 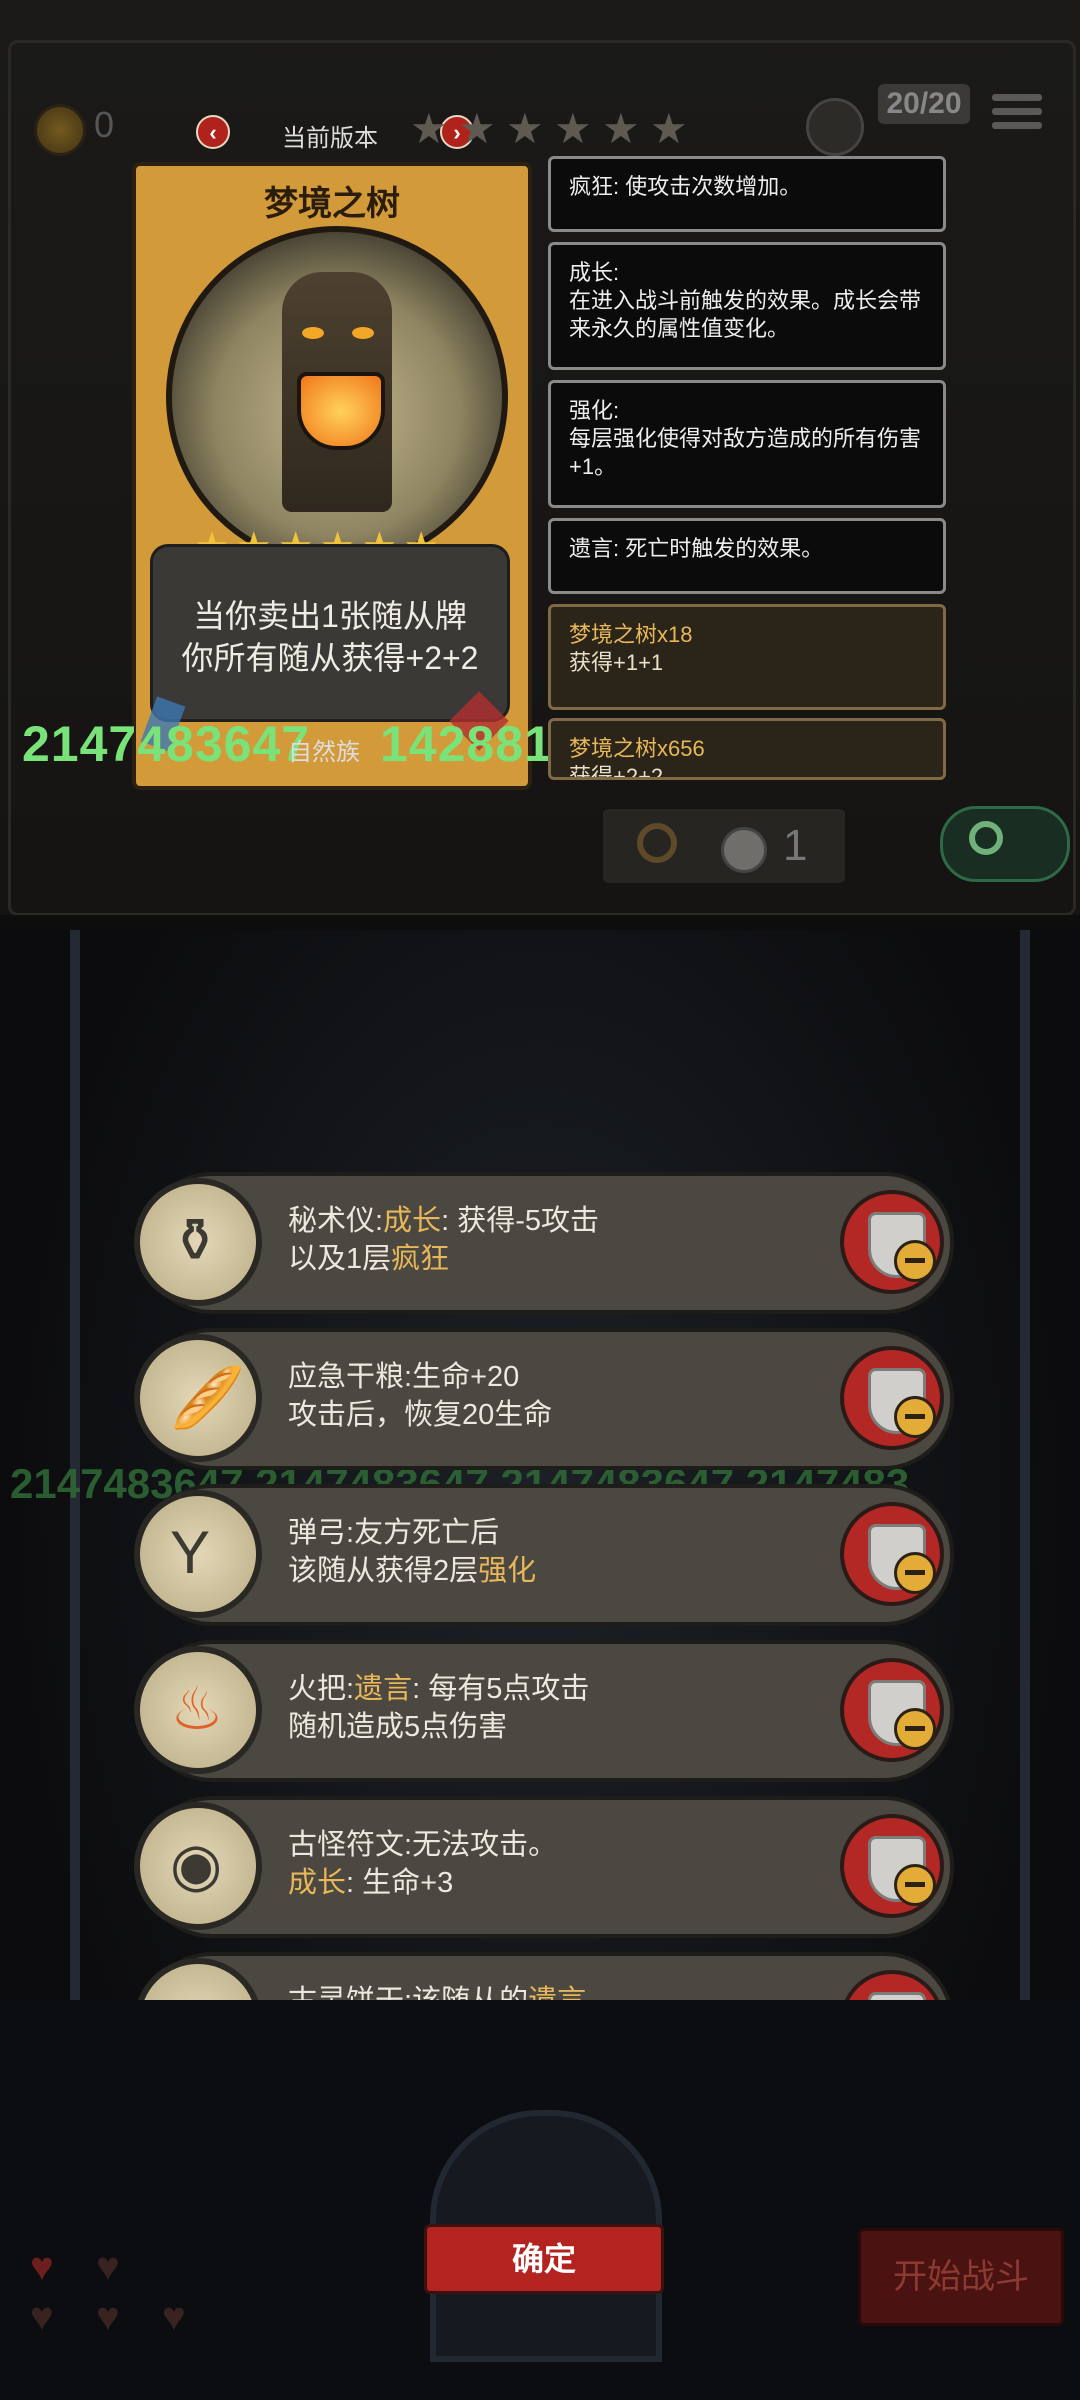 What do you see at coordinates (346, 1845) in the screenshot?
I see `item-name: 古怪符文` at bounding box center [346, 1845].